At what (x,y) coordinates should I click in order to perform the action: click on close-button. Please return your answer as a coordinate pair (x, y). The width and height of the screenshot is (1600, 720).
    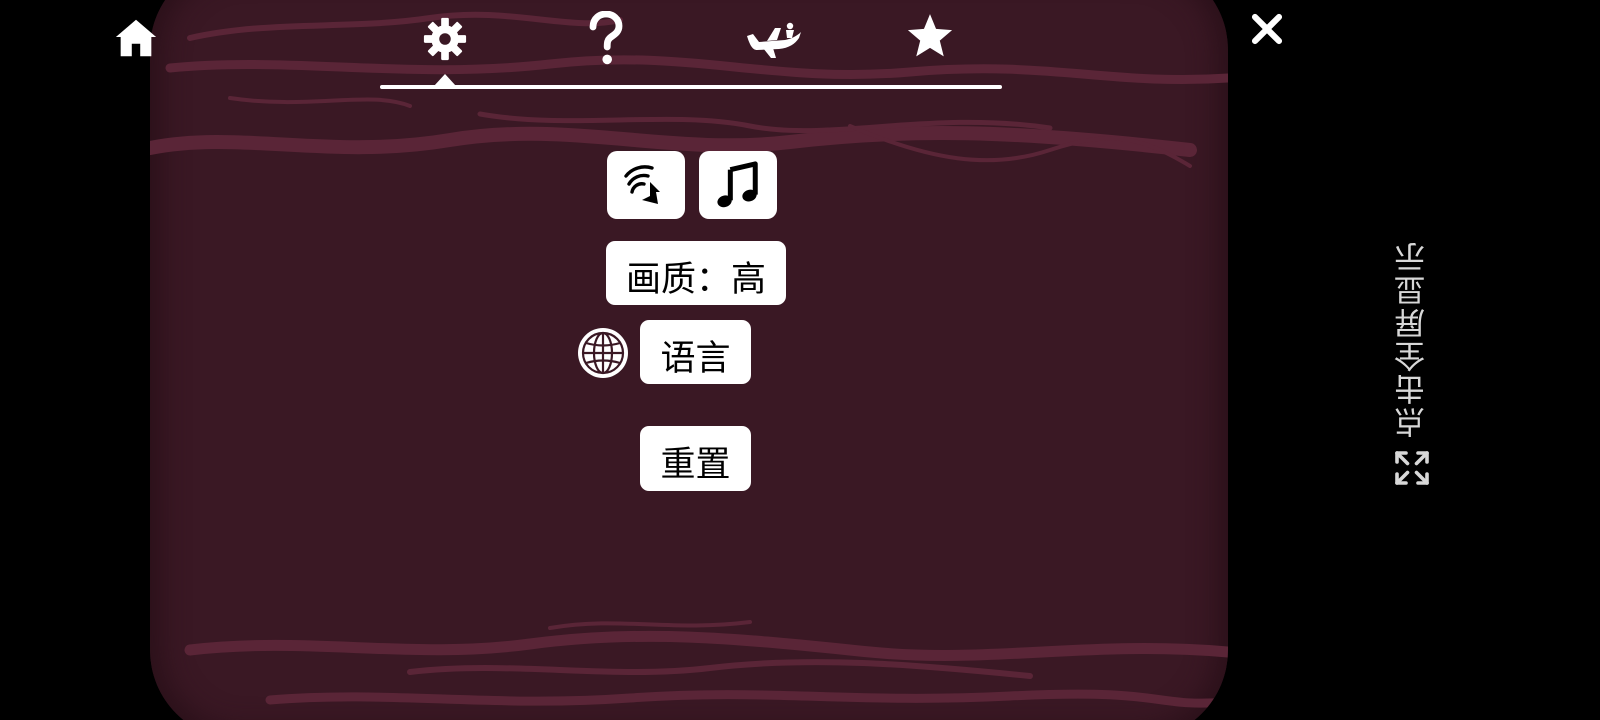
    Looking at the image, I should click on (1267, 29).